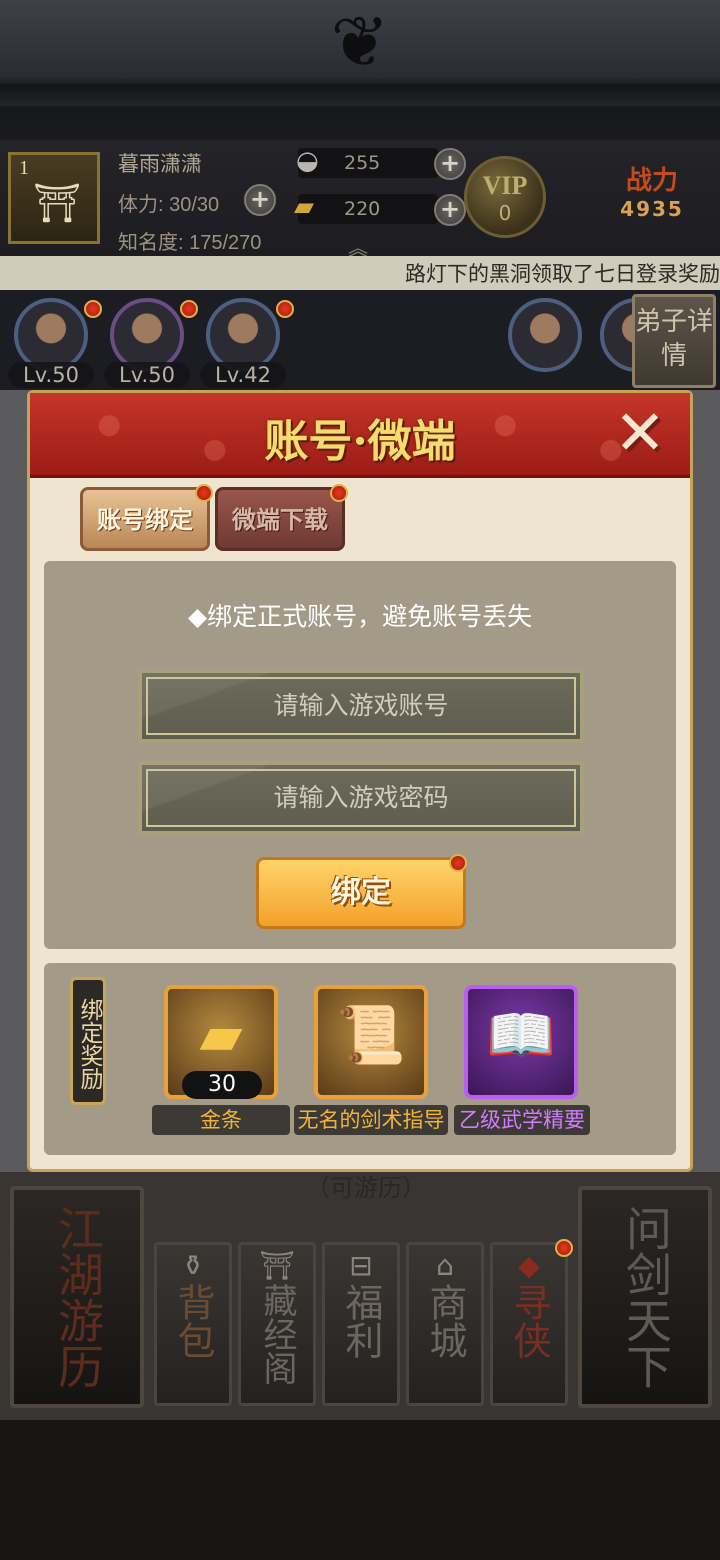 The height and width of the screenshot is (1560, 720). Describe the element at coordinates (652, 209) in the screenshot. I see `combat-power-value: 4935` at that location.